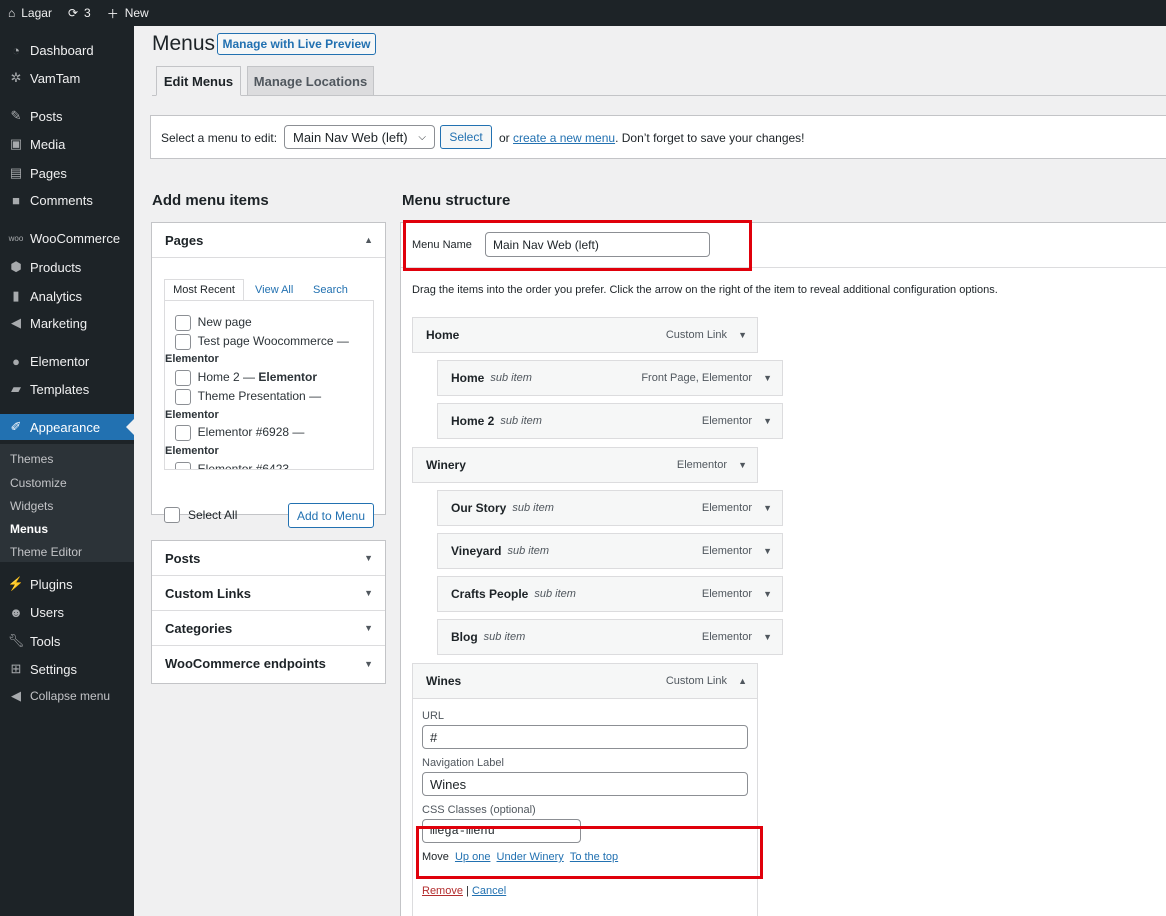 This screenshot has height=916, width=1166. What do you see at coordinates (610, 508) in the screenshot?
I see `menu-item-our-story: Our Story sub item Elementor ▼` at bounding box center [610, 508].